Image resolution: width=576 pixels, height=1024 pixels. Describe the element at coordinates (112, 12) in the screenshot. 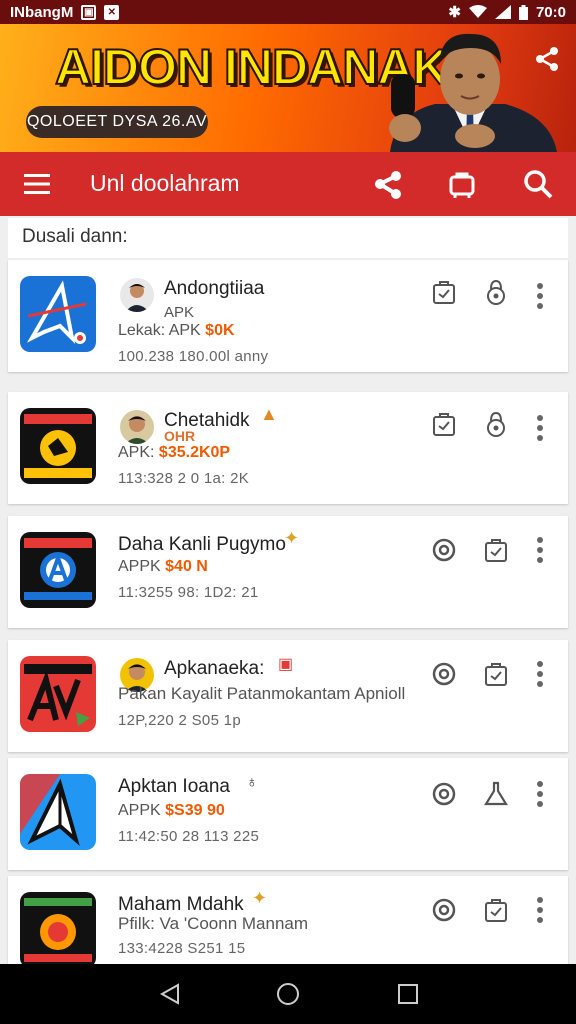

I see `close-notification-icon: ✕` at that location.